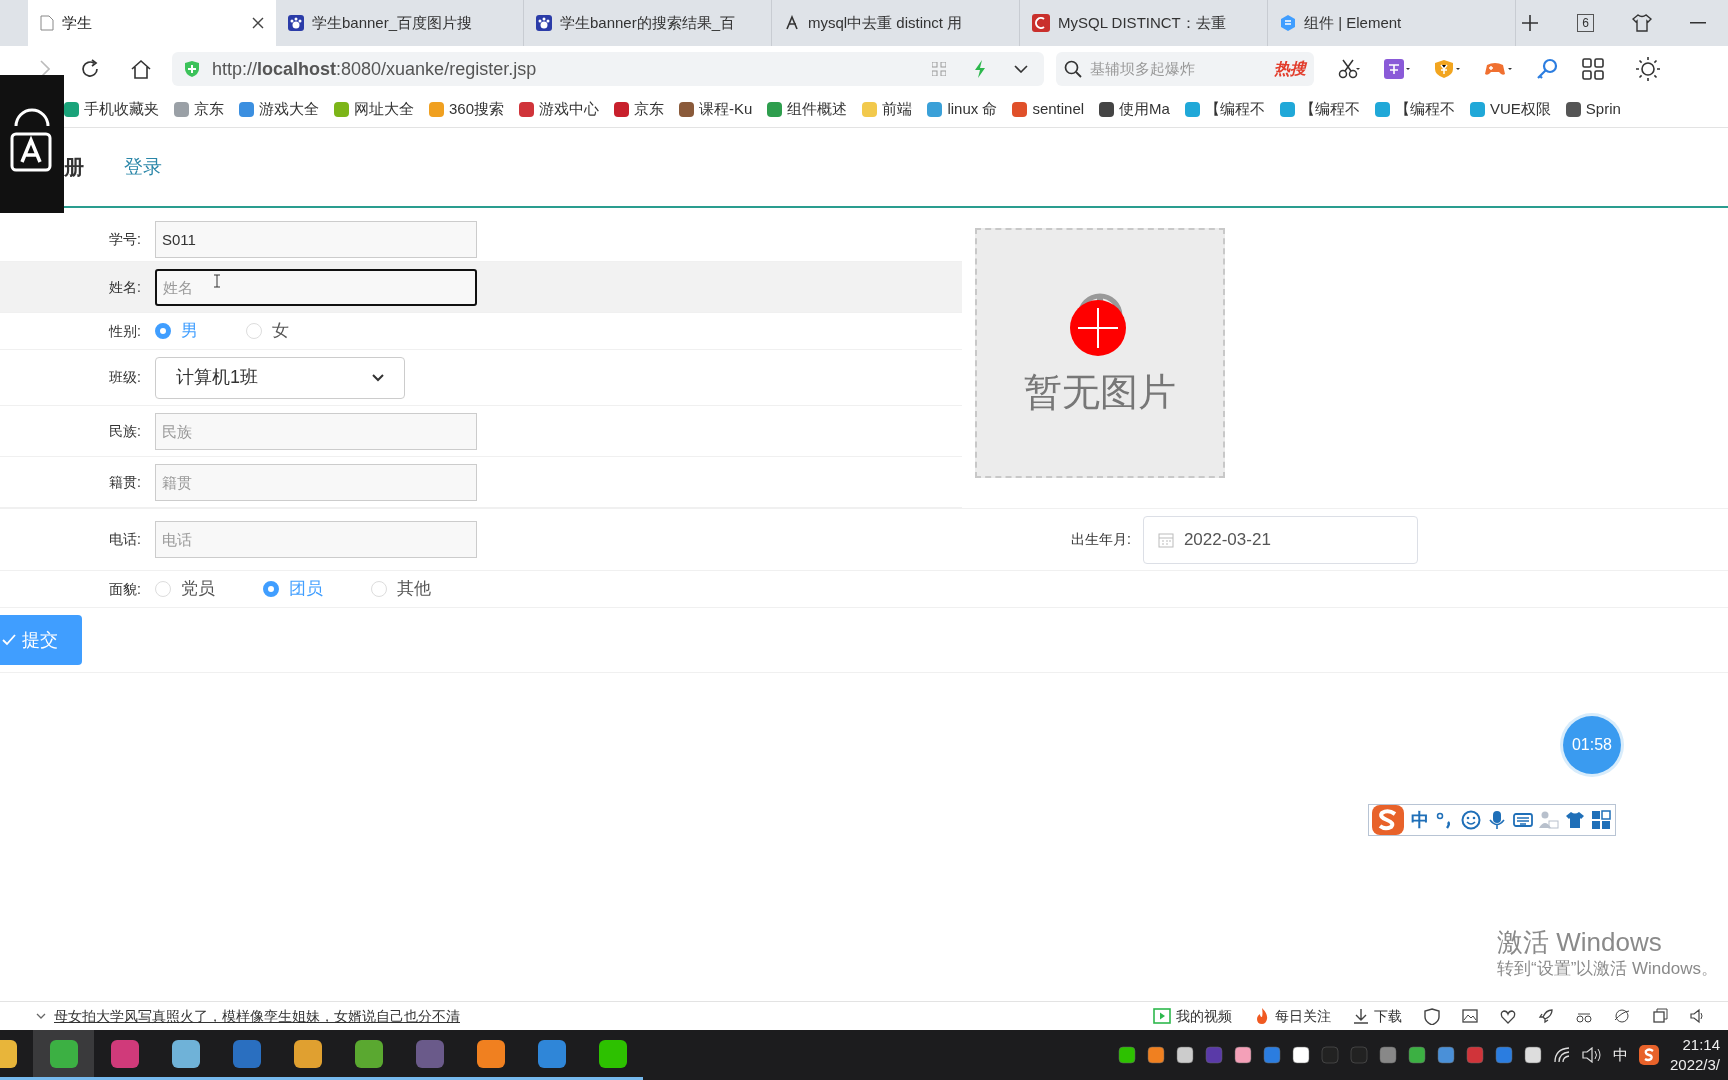 Image resolution: width=1728 pixels, height=1080 pixels. I want to click on no-image-text: 暂无图片, so click(1100, 392).